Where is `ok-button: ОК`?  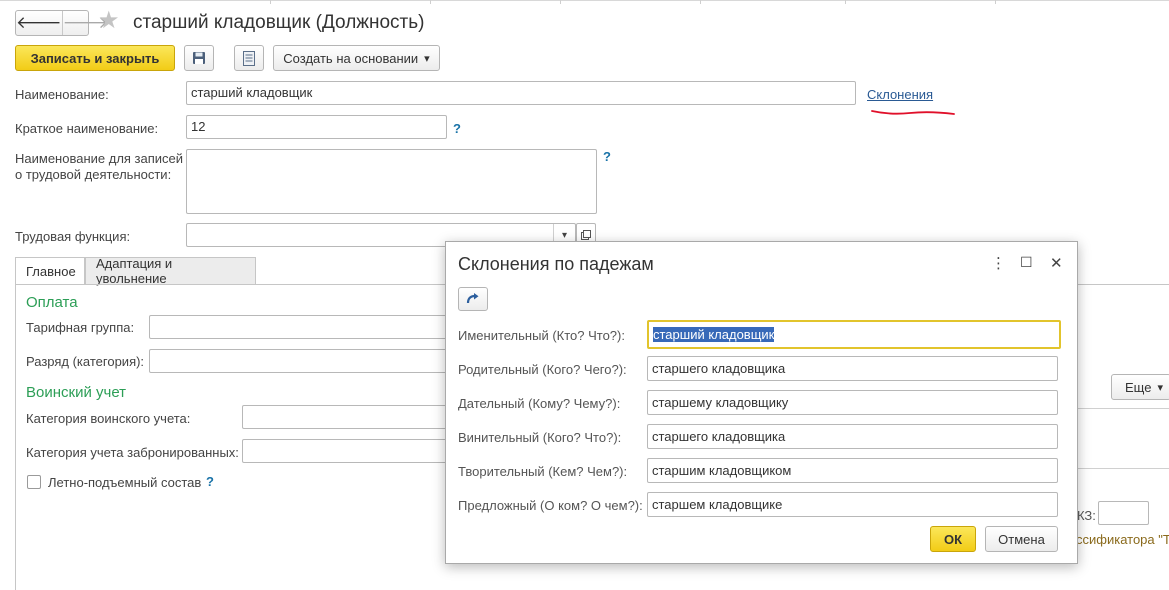 ok-button: ОК is located at coordinates (953, 539).